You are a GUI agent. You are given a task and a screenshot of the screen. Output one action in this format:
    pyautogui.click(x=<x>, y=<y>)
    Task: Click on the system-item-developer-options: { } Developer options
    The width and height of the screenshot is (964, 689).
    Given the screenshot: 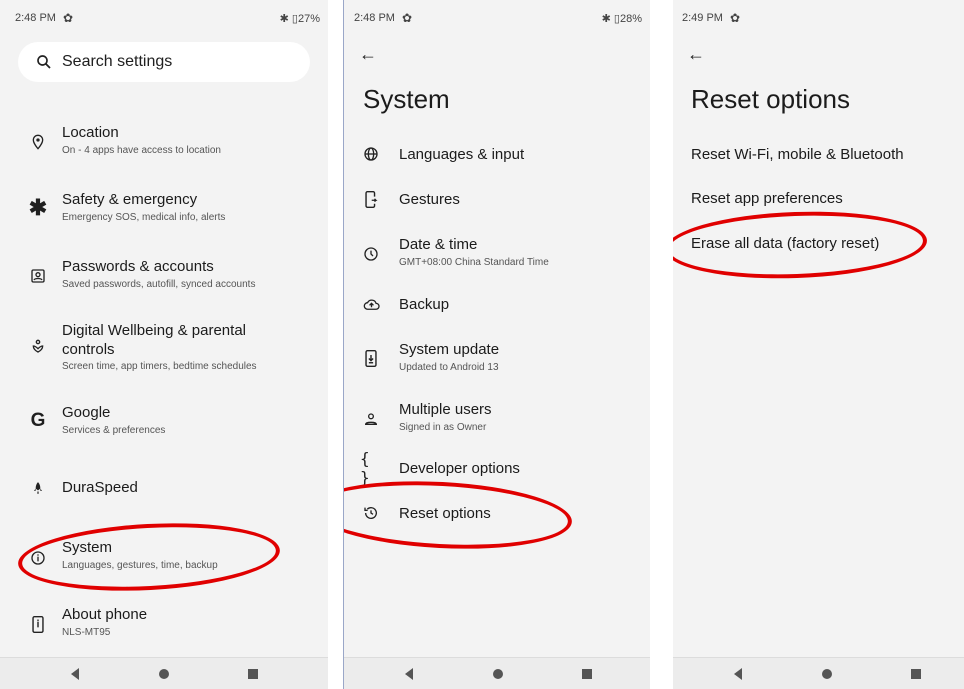 What is the action you would take?
    pyautogui.click(x=497, y=468)
    